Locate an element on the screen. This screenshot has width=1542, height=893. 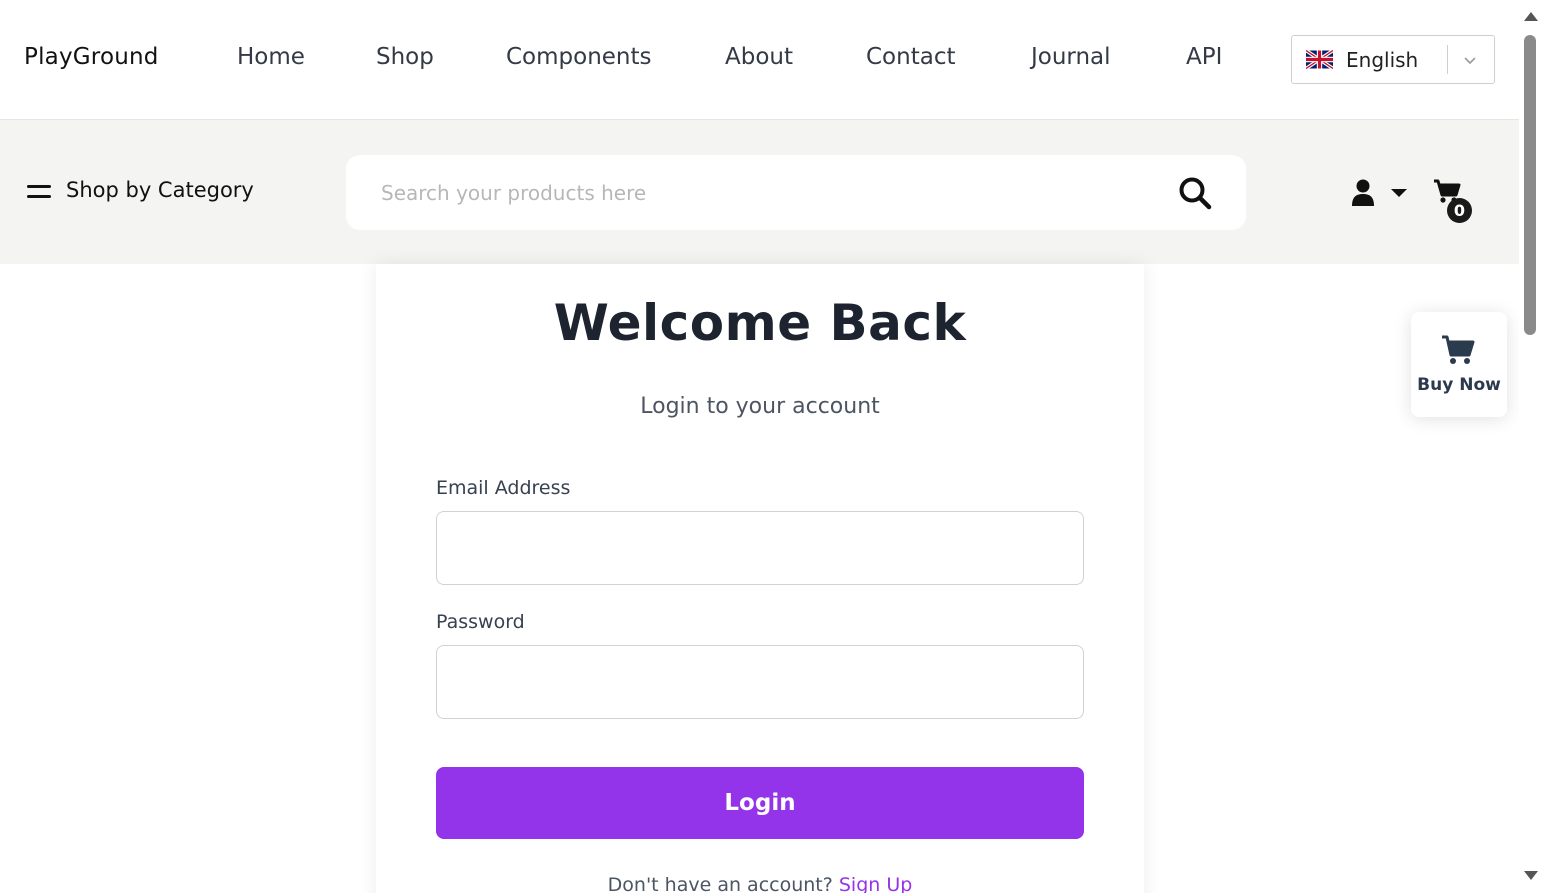
buy-now-button: Buy Now is located at coordinates (1459, 364).